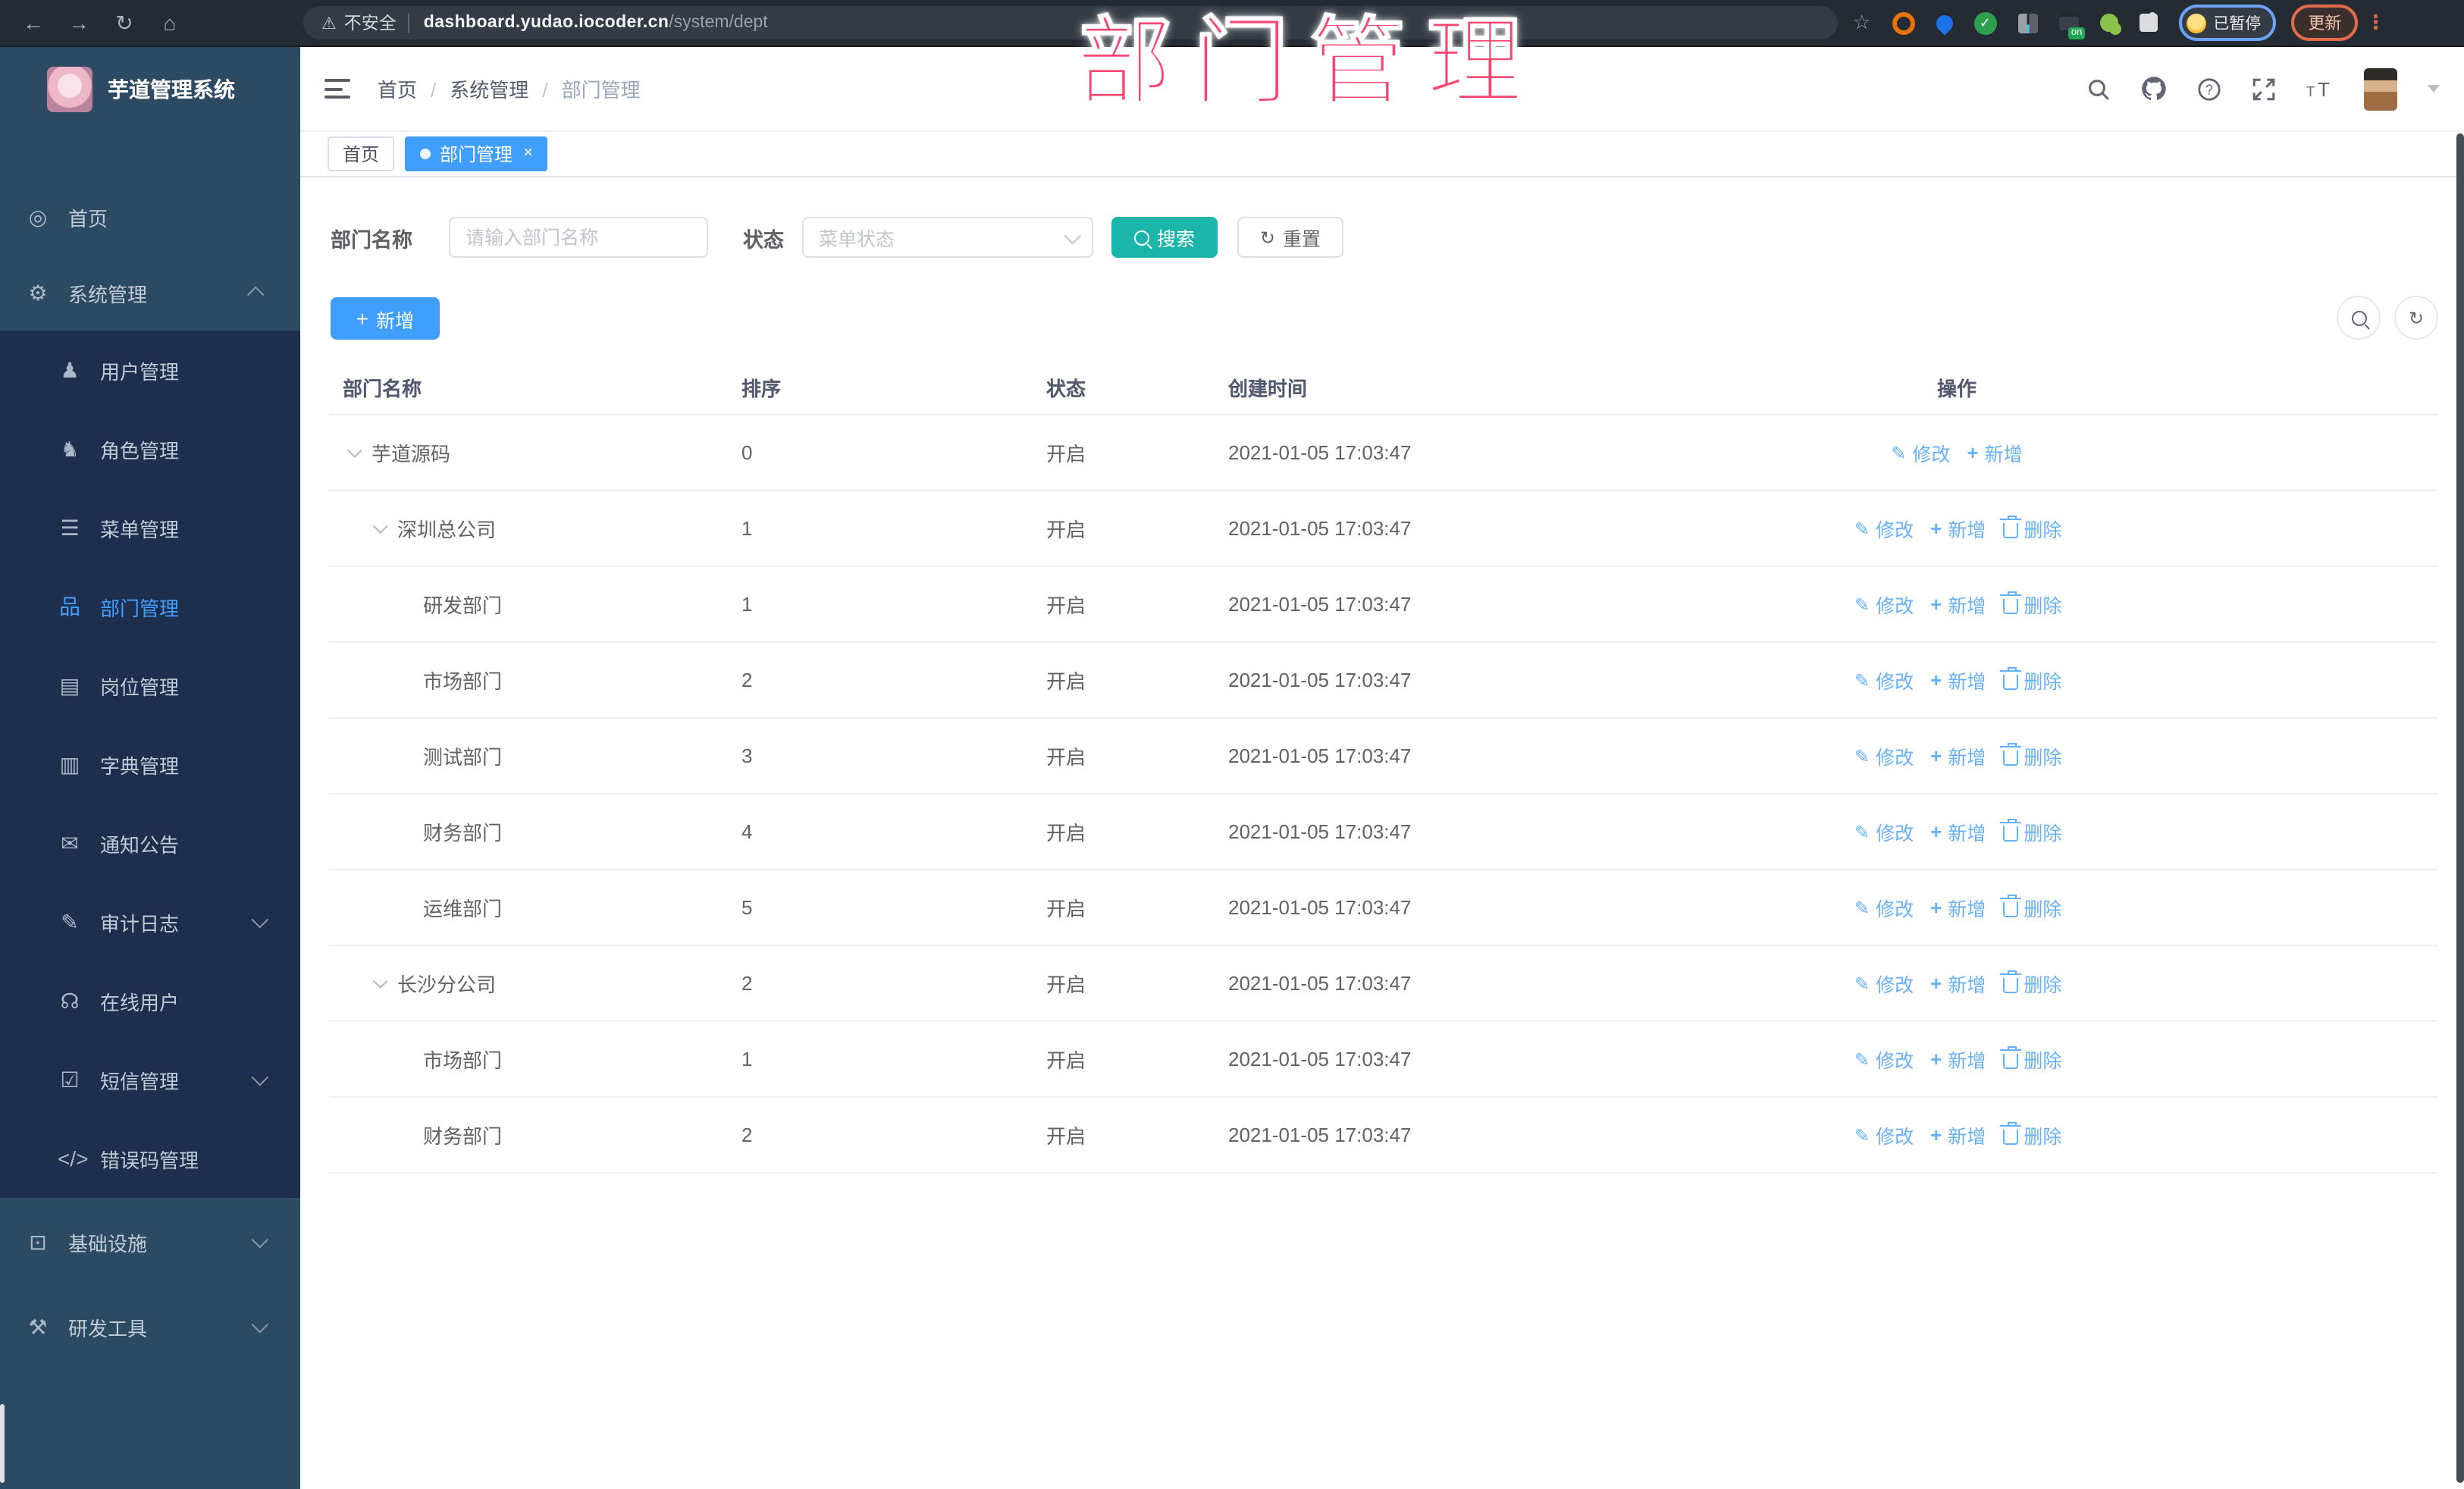 The height and width of the screenshot is (1489, 2464). Describe the element at coordinates (361, 154) in the screenshot. I see `page-tab: 首页` at that location.